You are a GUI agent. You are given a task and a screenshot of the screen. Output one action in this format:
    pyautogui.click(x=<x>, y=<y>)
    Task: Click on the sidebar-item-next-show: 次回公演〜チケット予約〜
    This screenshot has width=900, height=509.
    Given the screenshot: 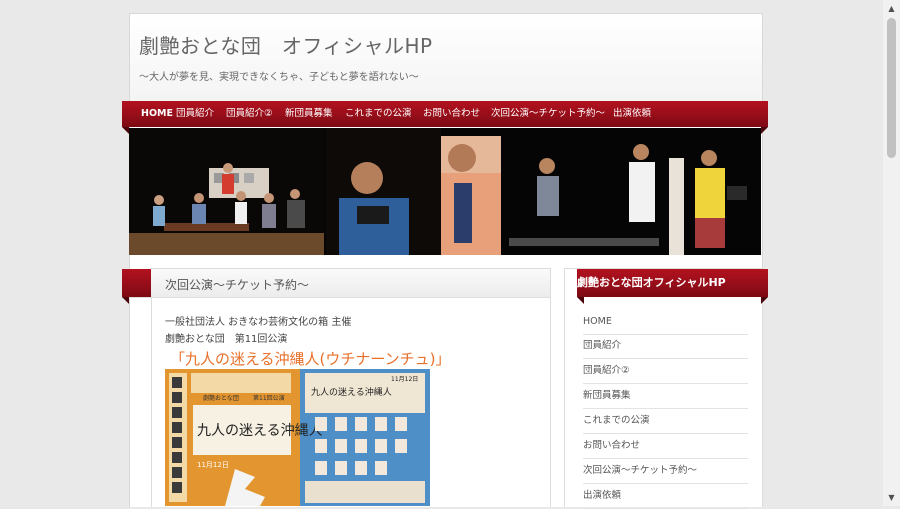 What is the action you would take?
    pyautogui.click(x=665, y=471)
    